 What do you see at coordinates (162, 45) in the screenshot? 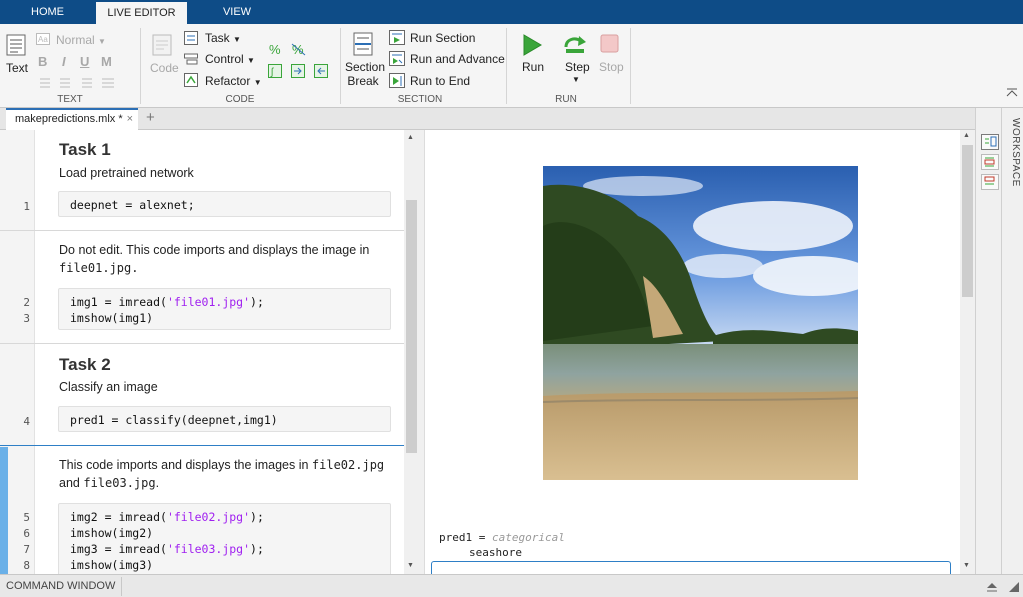
I see `code-icon` at bounding box center [162, 45].